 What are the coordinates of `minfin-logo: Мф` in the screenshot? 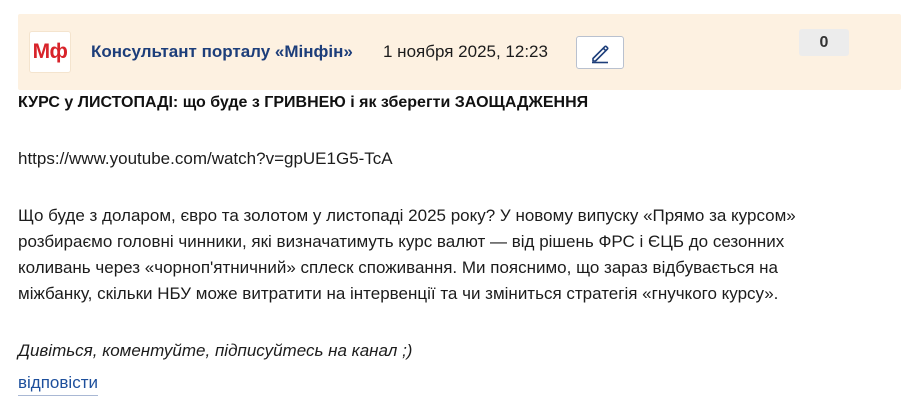 It's located at (50, 52).